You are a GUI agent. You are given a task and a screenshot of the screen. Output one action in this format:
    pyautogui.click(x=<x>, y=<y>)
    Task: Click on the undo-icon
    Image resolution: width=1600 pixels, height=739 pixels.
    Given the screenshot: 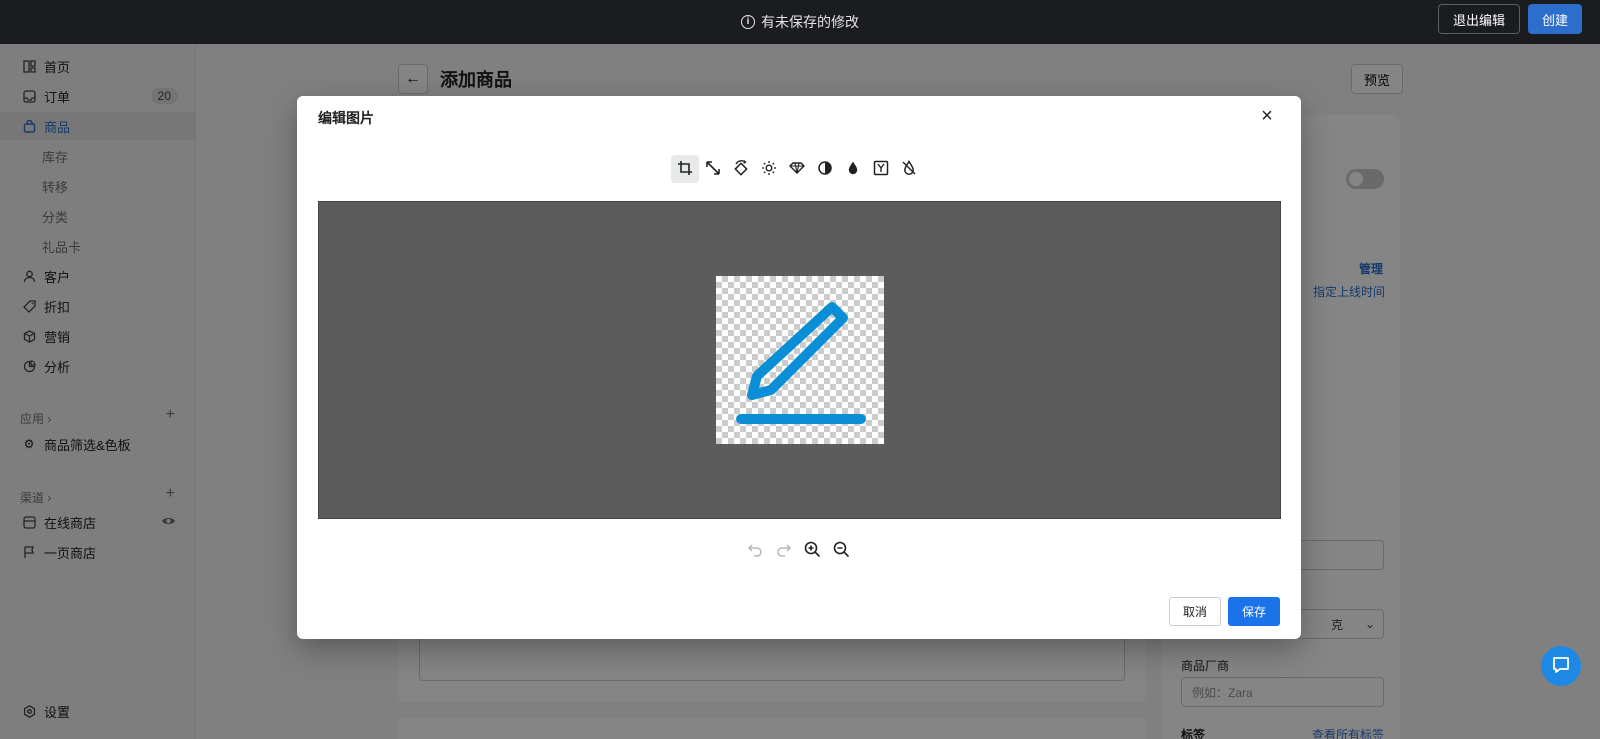 What is the action you would take?
    pyautogui.click(x=755, y=550)
    